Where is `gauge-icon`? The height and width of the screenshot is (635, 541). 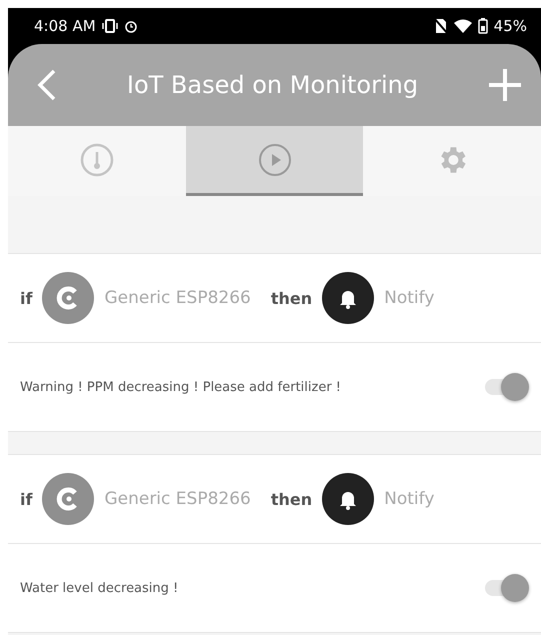
gauge-icon is located at coordinates (97, 159).